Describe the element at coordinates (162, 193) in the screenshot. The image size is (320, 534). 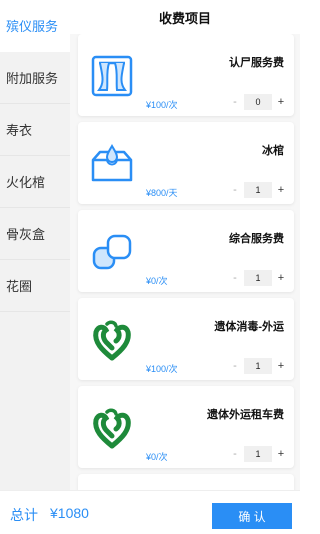
I see `fee-item-price: ¥800/天` at that location.